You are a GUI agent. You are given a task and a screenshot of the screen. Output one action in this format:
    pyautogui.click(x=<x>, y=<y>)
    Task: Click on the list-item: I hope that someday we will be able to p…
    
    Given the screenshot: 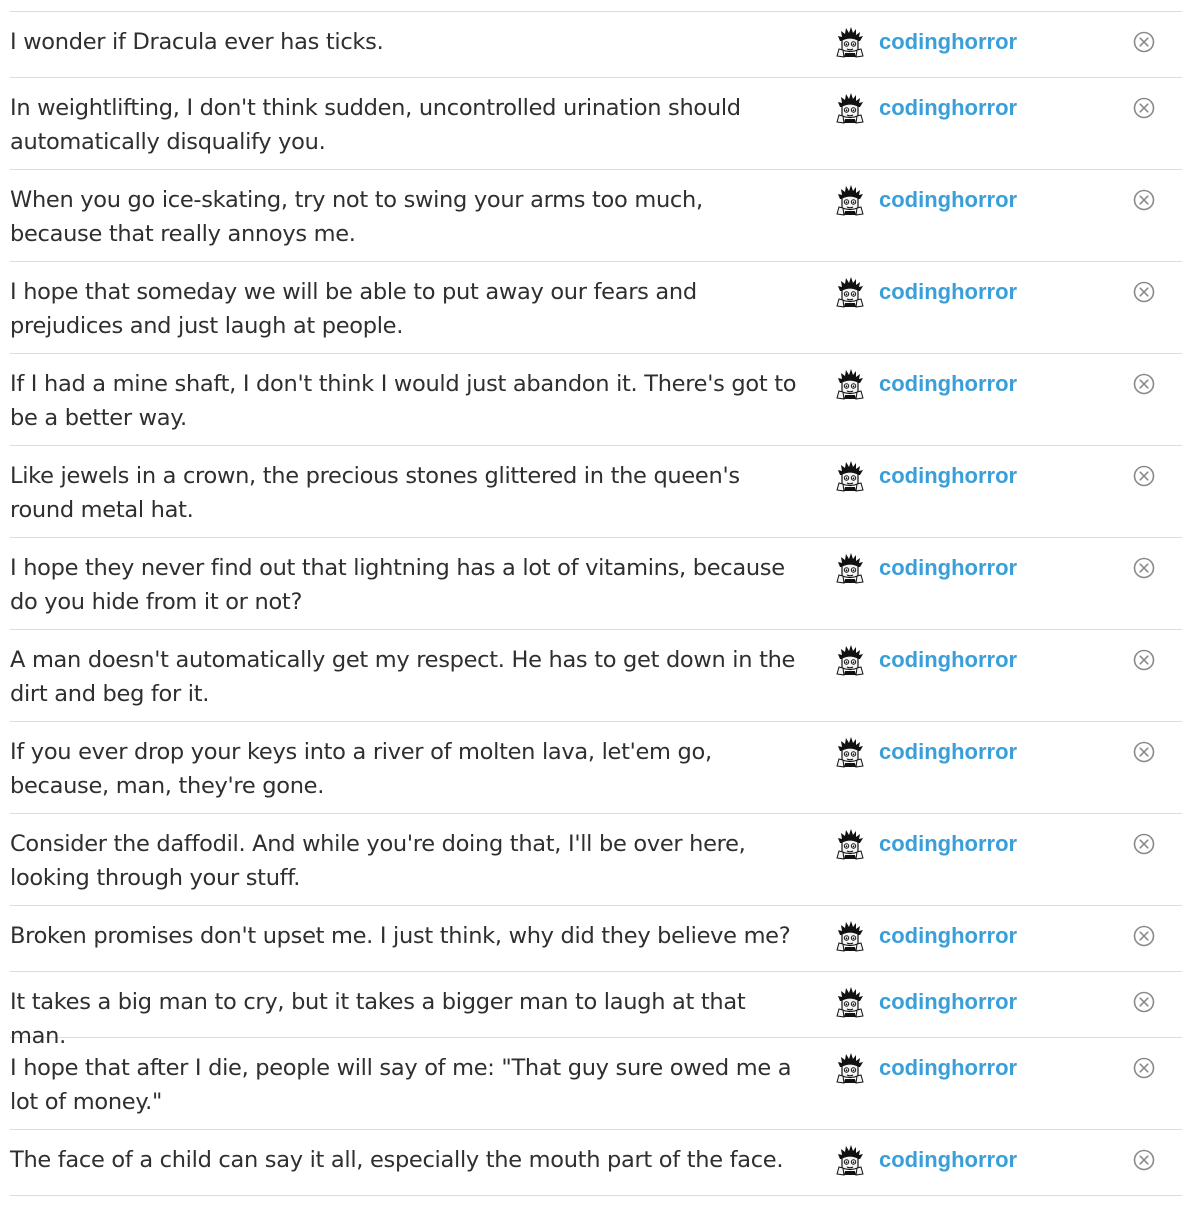 What is the action you would take?
    pyautogui.click(x=596, y=308)
    